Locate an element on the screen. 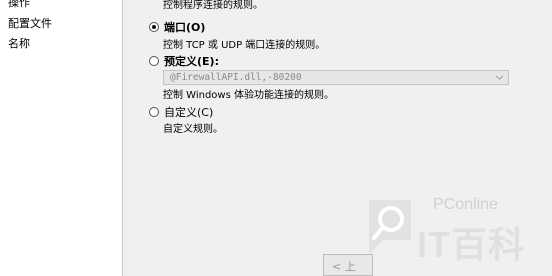  sidebar-item-name: 名称 is located at coordinates (19, 43).